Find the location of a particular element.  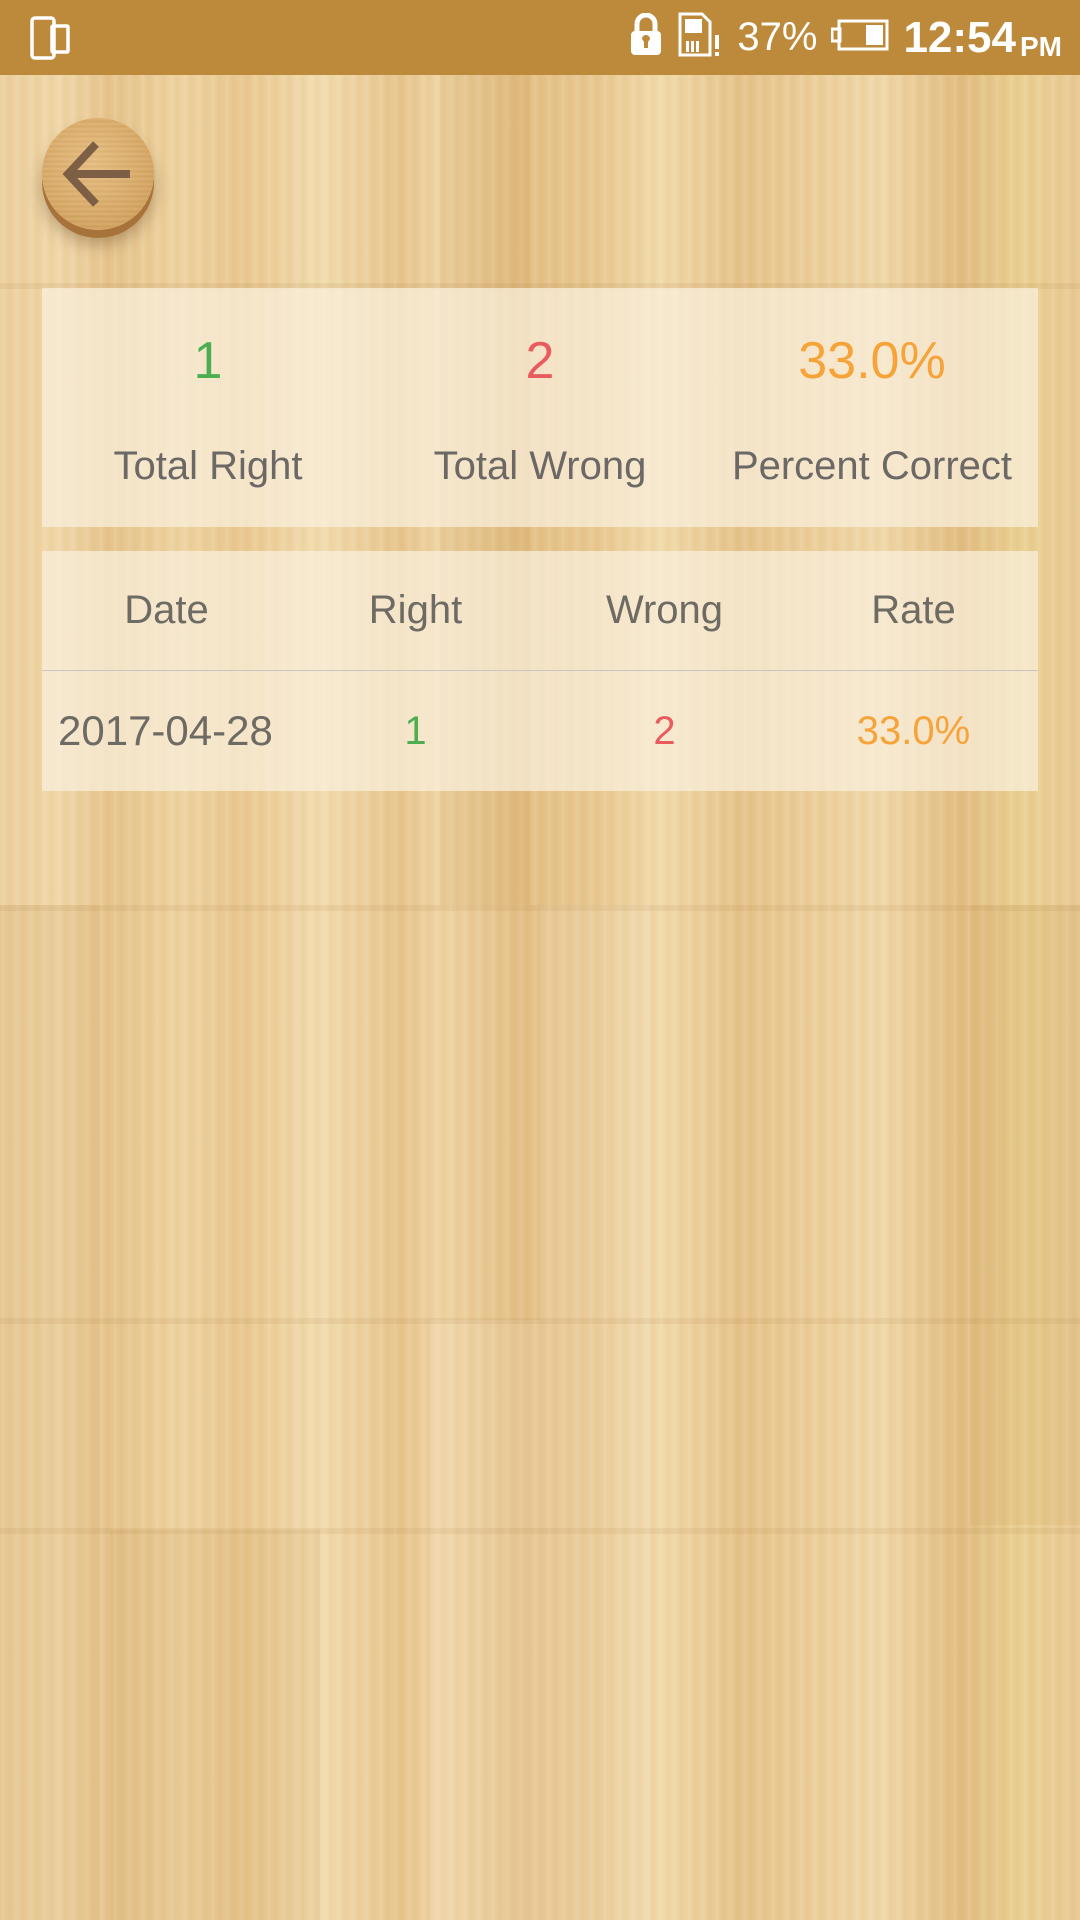

column-header-date: Date is located at coordinates (166, 610).